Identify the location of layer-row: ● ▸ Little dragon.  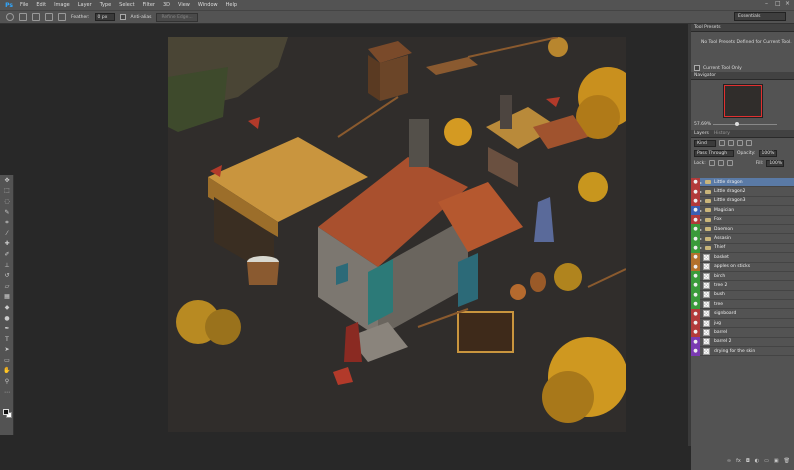
(742, 182).